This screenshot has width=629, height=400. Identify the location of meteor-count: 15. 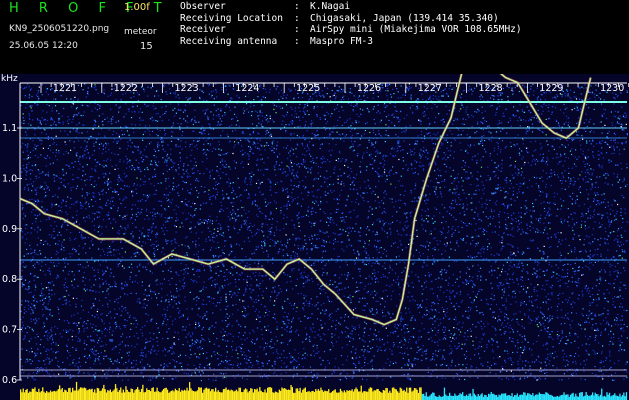
(146, 46).